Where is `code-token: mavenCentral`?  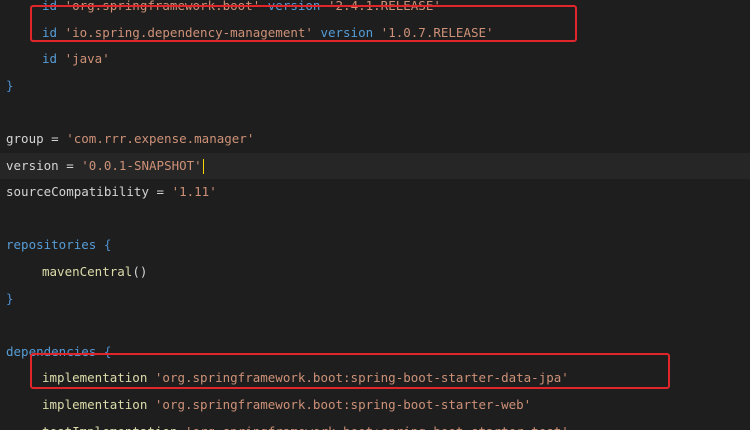 code-token: mavenCentral is located at coordinates (87, 271).